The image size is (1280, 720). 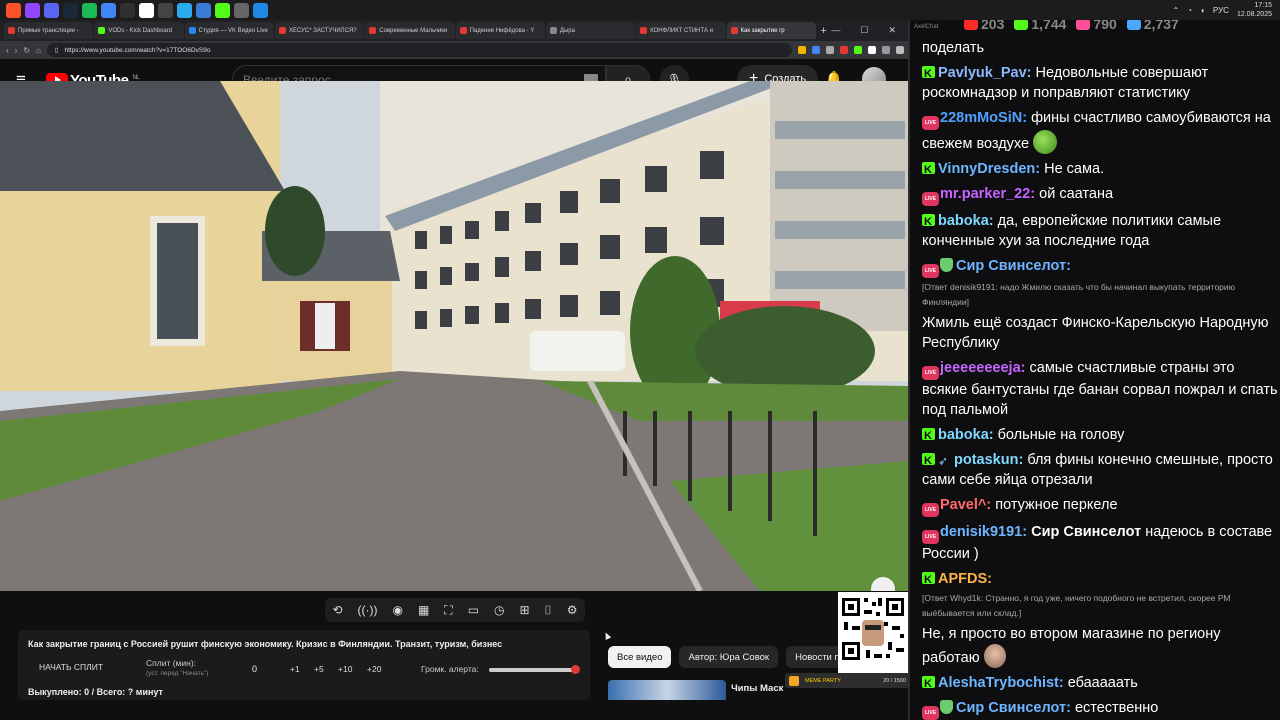 What do you see at coordinates (1001, 683) in the screenshot?
I see `chat-username: AleshaTrybochist:` at bounding box center [1001, 683].